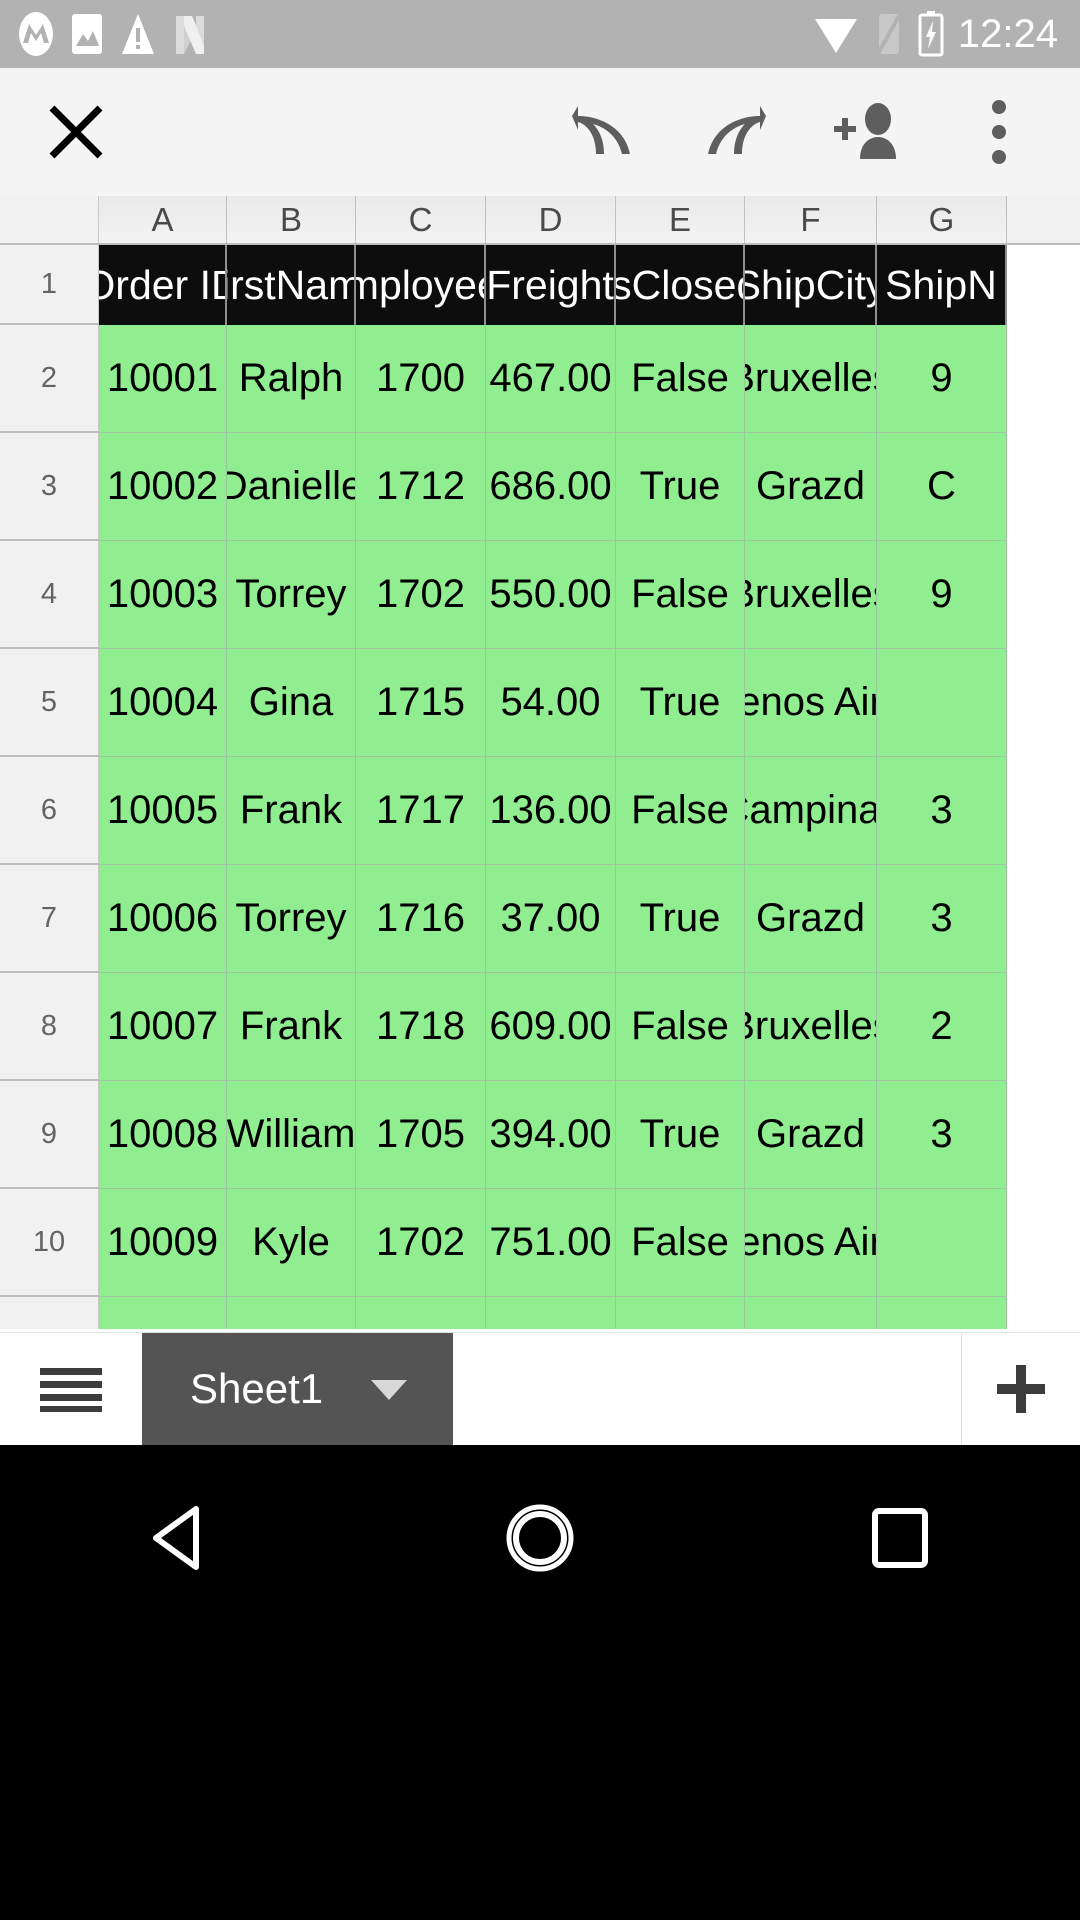  I want to click on sheet-tab-sheet1: Sheet1, so click(298, 1389).